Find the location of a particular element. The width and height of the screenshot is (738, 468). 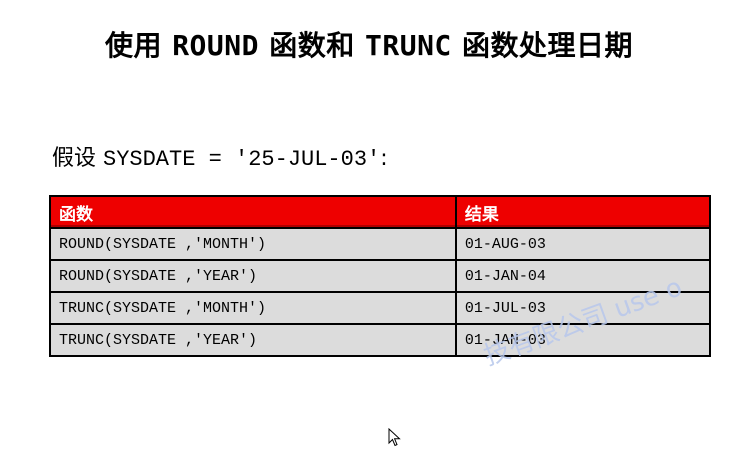

assumption-expression: SYSDATE = '25-JUL-03' is located at coordinates (242, 159).